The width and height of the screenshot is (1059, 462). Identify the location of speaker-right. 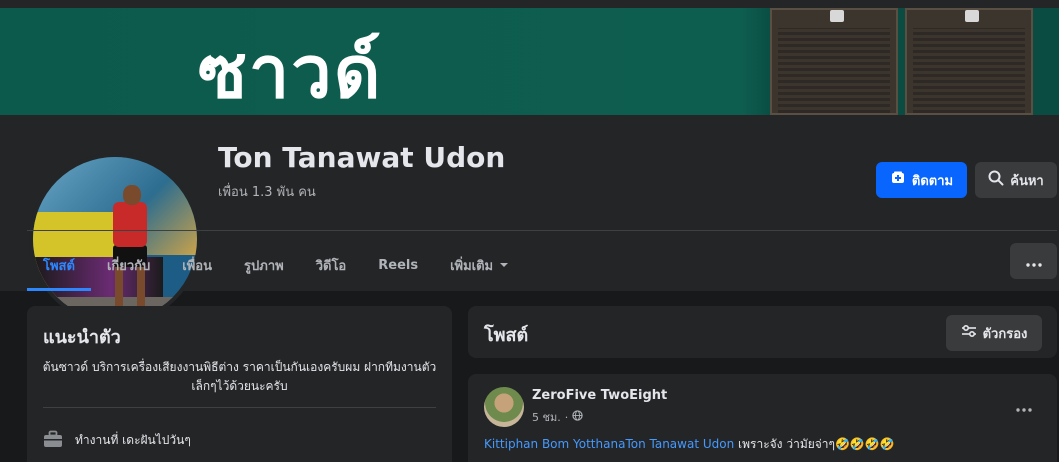
(969, 61).